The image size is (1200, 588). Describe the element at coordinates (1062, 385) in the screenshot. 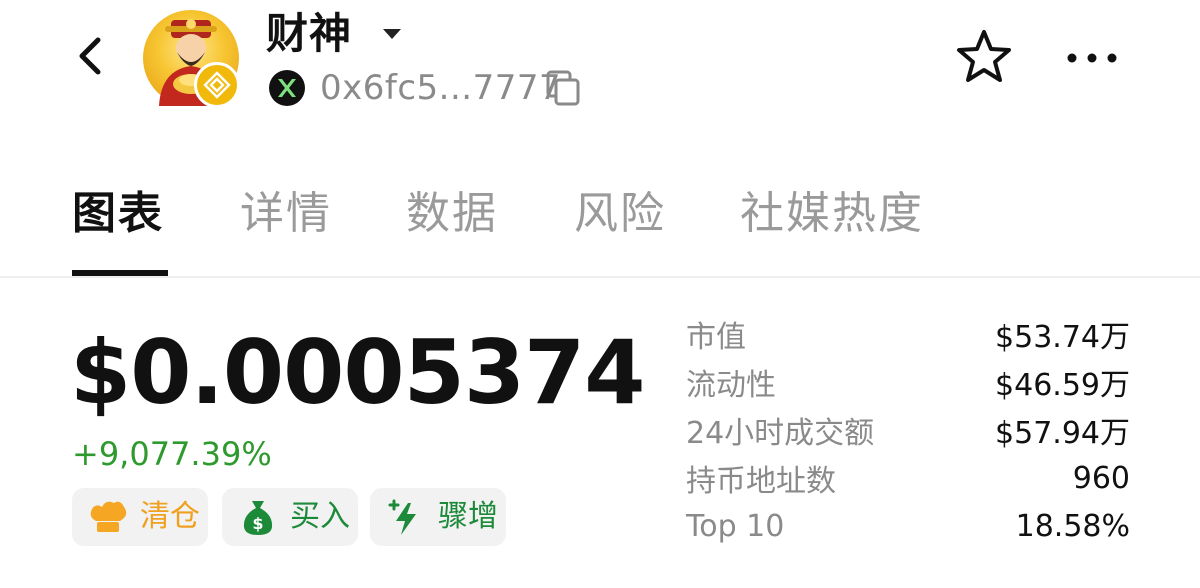

I see `stat-value: $46.59万` at that location.